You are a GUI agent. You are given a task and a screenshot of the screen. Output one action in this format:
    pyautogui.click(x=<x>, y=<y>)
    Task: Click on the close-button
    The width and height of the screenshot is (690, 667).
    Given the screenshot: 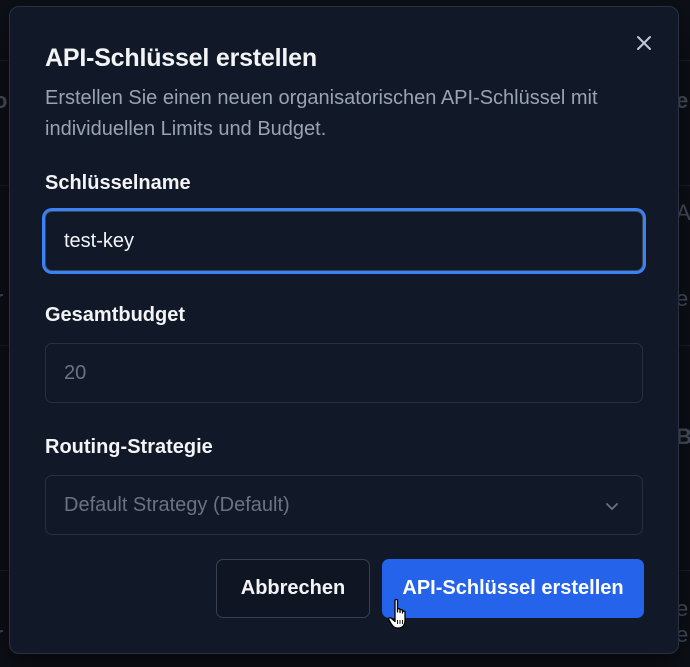 What is the action you would take?
    pyautogui.click(x=644, y=43)
    